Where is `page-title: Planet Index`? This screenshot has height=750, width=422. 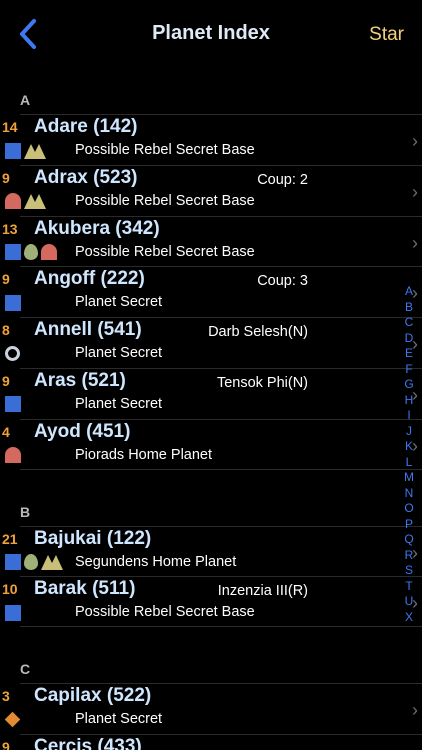
page-title: Planet Index is located at coordinates (211, 33).